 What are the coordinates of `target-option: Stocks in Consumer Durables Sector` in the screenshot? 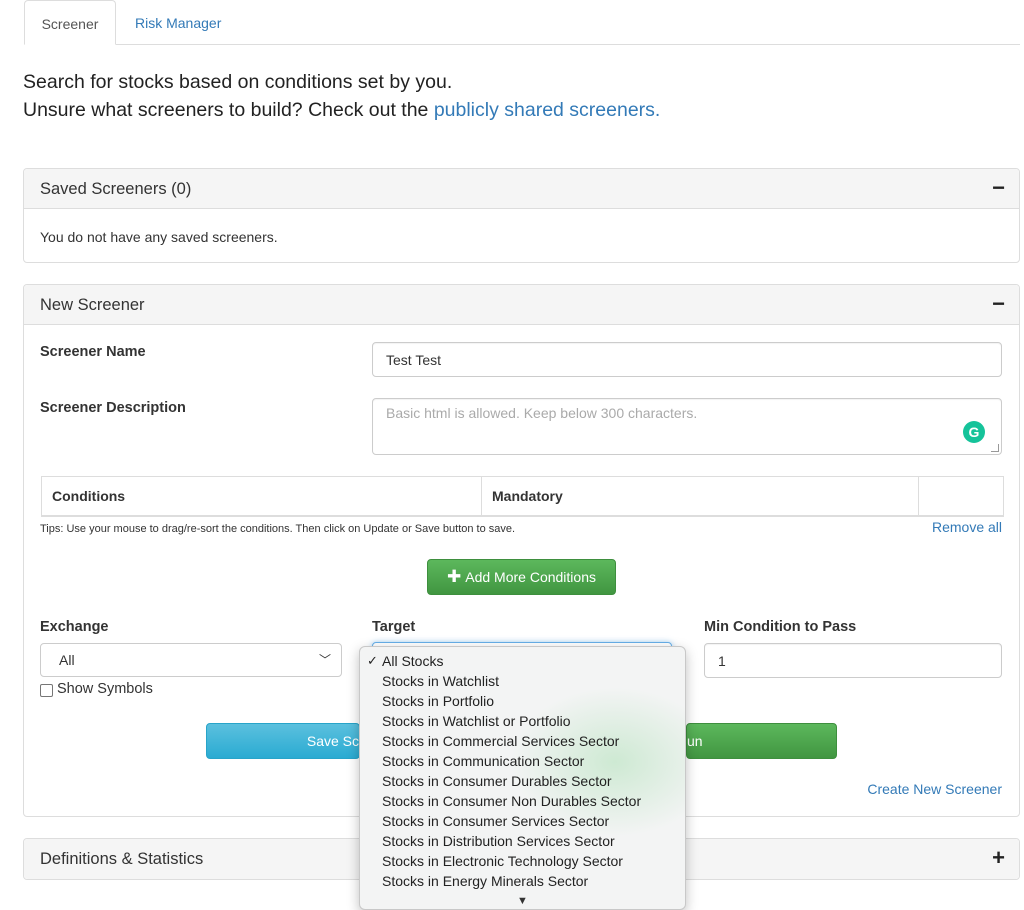 It's located at (497, 781).